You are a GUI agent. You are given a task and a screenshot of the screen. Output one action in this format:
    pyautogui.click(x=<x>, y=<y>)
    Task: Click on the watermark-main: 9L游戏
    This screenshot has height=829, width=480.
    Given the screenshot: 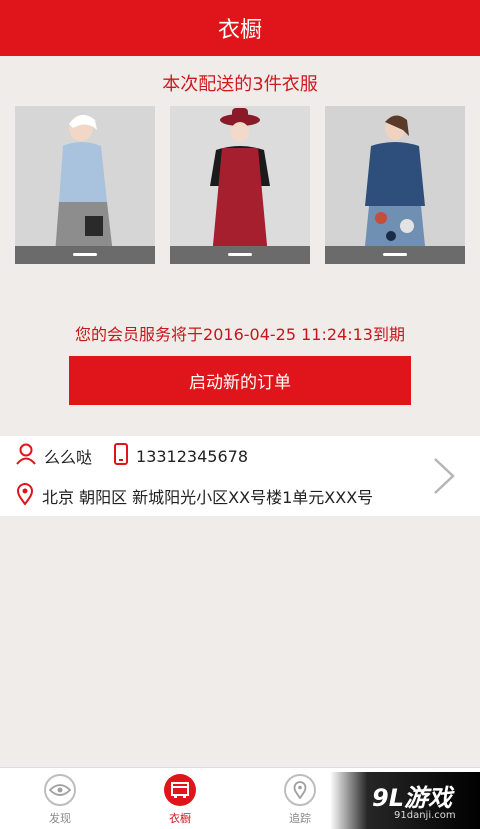 What is the action you would take?
    pyautogui.click(x=412, y=798)
    